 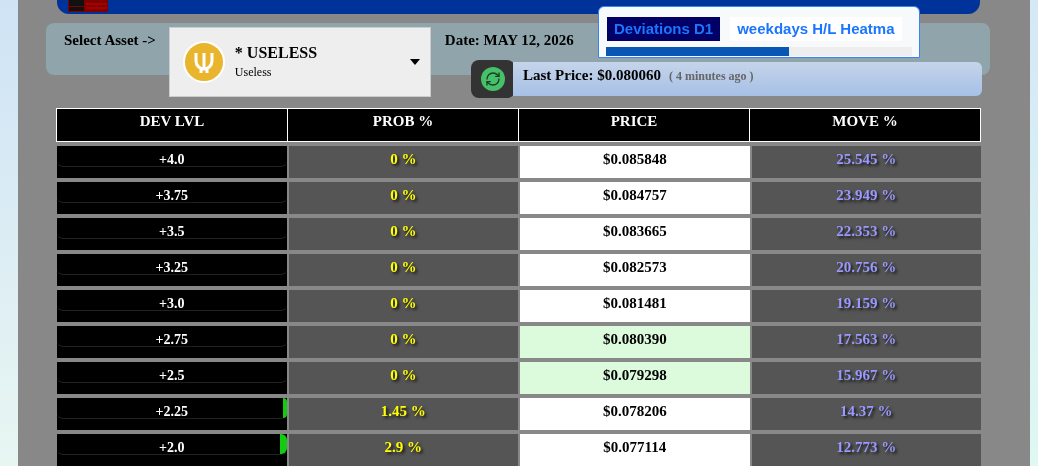 I want to click on price-cell: $0.085848, so click(x=635, y=162).